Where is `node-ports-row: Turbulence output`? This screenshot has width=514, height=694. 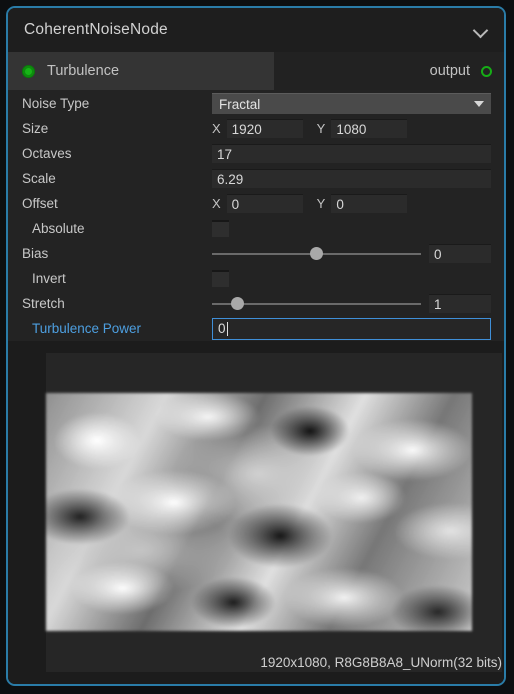 node-ports-row: Turbulence output is located at coordinates (256, 71).